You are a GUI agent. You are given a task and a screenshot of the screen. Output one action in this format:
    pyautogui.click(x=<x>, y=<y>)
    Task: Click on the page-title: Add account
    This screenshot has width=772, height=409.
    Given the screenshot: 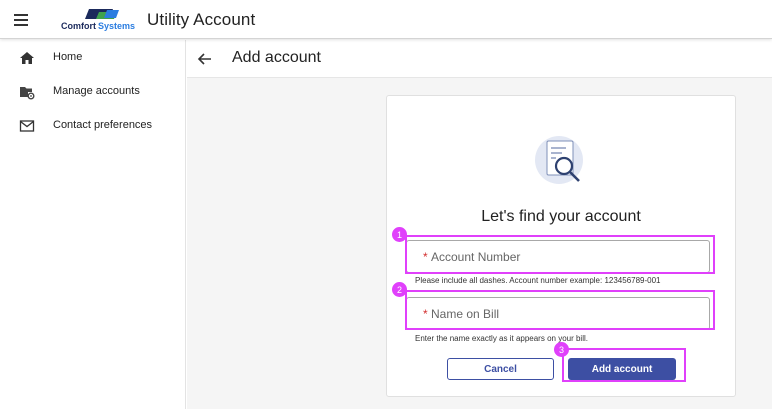 What is the action you would take?
    pyautogui.click(x=276, y=57)
    